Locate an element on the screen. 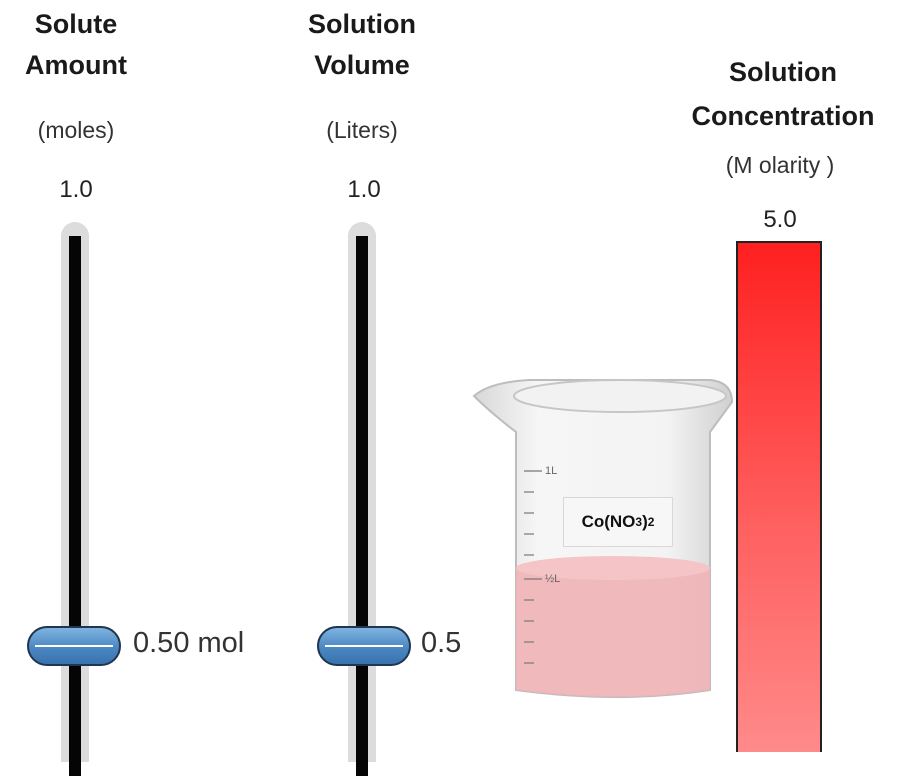 This screenshot has height=776, width=912. concentration-heading-line1: Solution is located at coordinates (783, 72).